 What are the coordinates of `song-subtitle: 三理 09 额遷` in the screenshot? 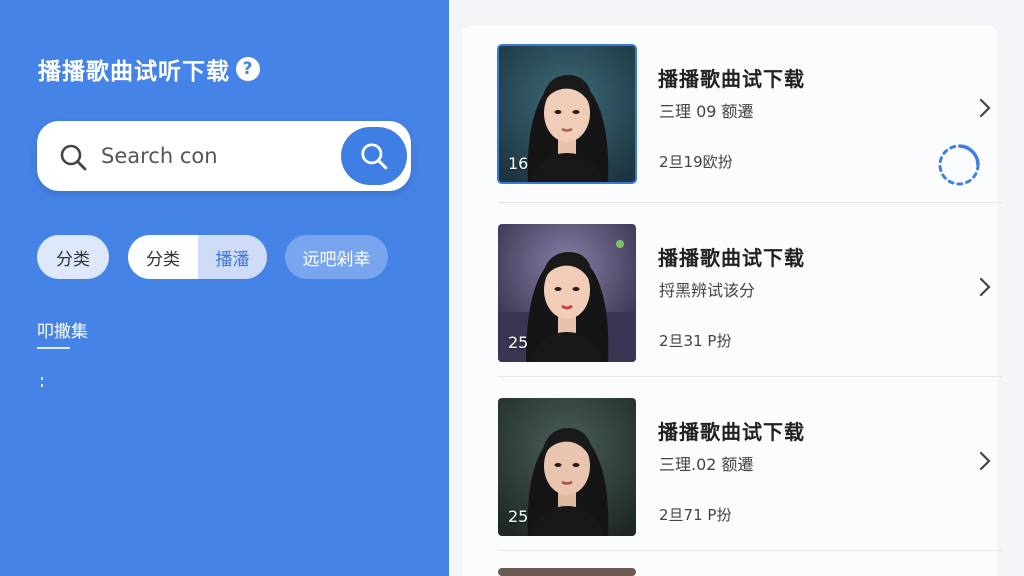 It's located at (706, 111).